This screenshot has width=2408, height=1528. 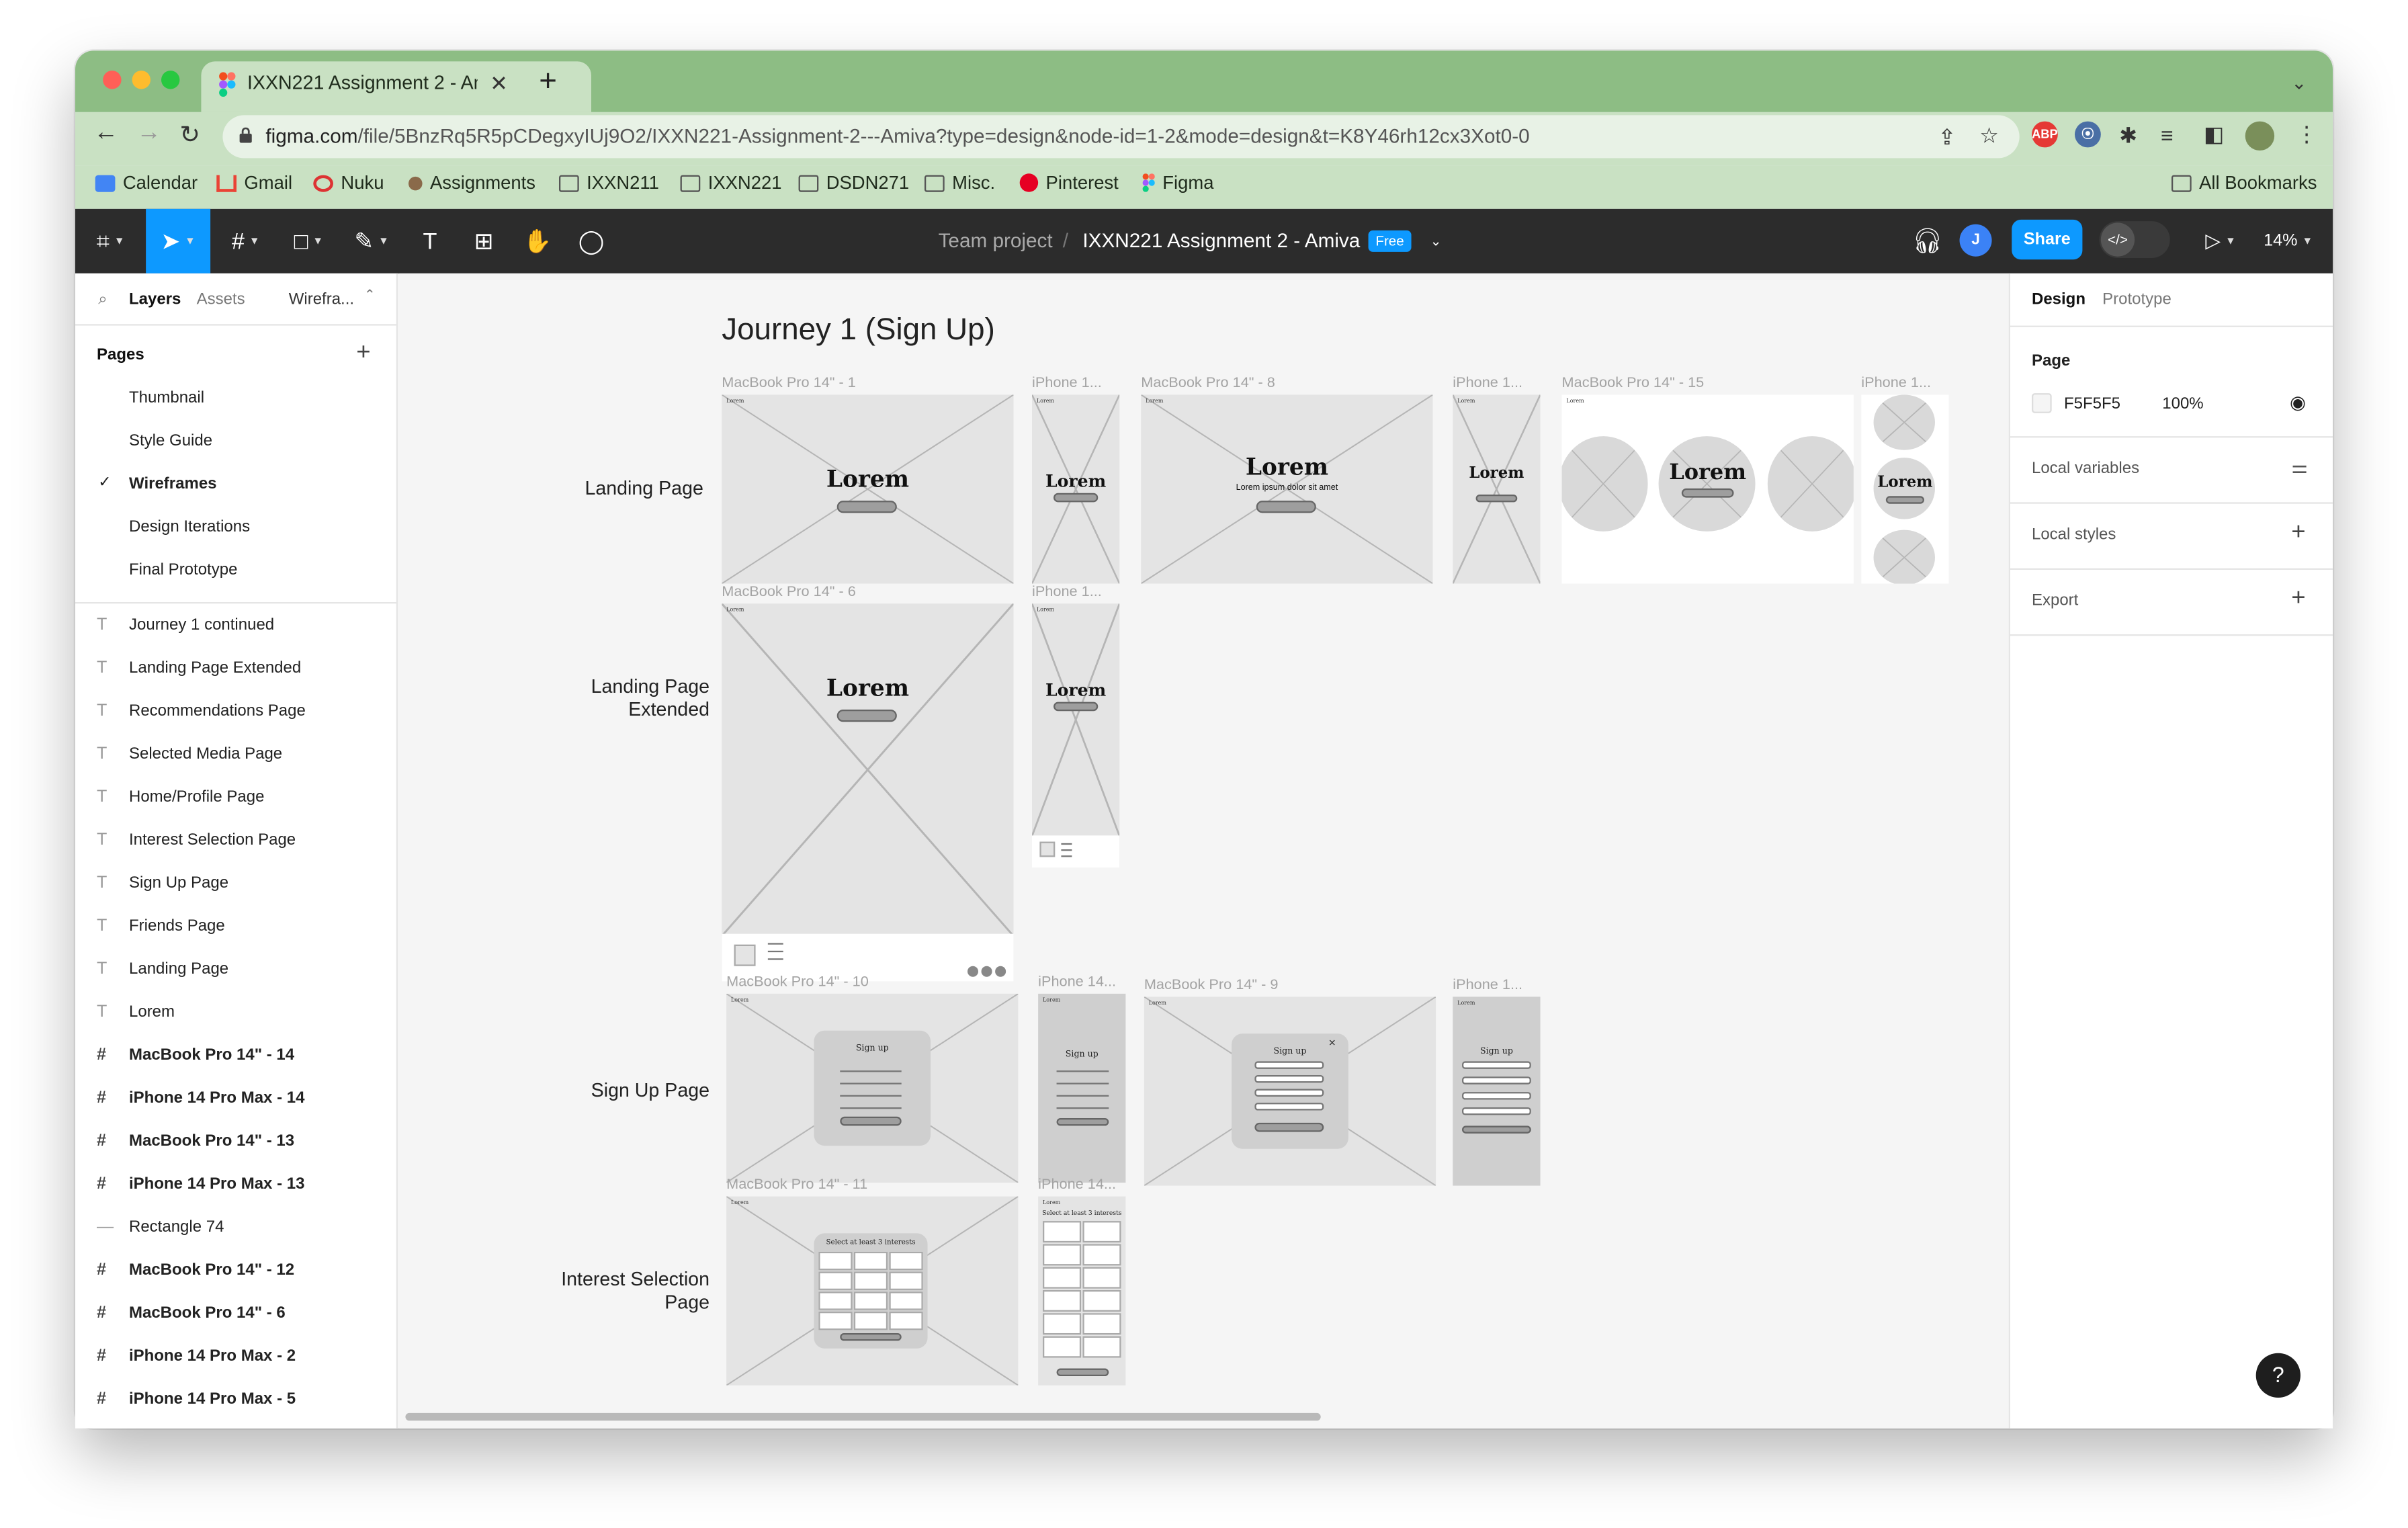 What do you see at coordinates (1075, 735) in the screenshot?
I see `wireframe-iphone-6: Lorem Lorem` at bounding box center [1075, 735].